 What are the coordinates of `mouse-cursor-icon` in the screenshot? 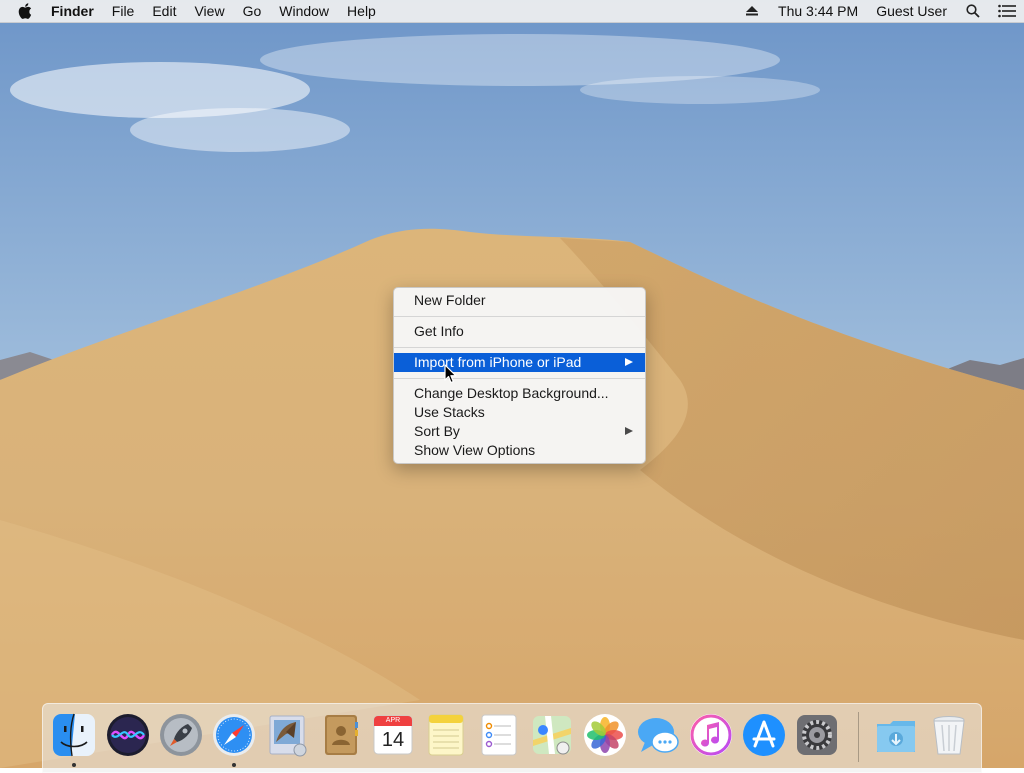 It's located at (450, 374).